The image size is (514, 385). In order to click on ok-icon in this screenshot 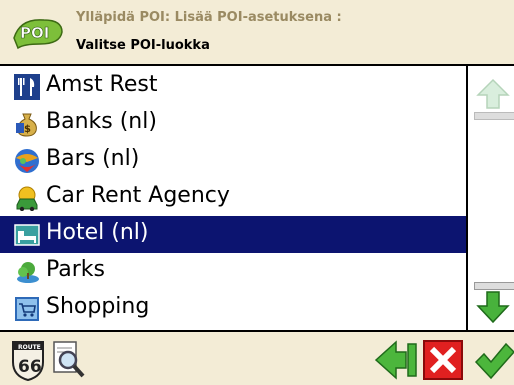, I will do `click(494, 360)`.